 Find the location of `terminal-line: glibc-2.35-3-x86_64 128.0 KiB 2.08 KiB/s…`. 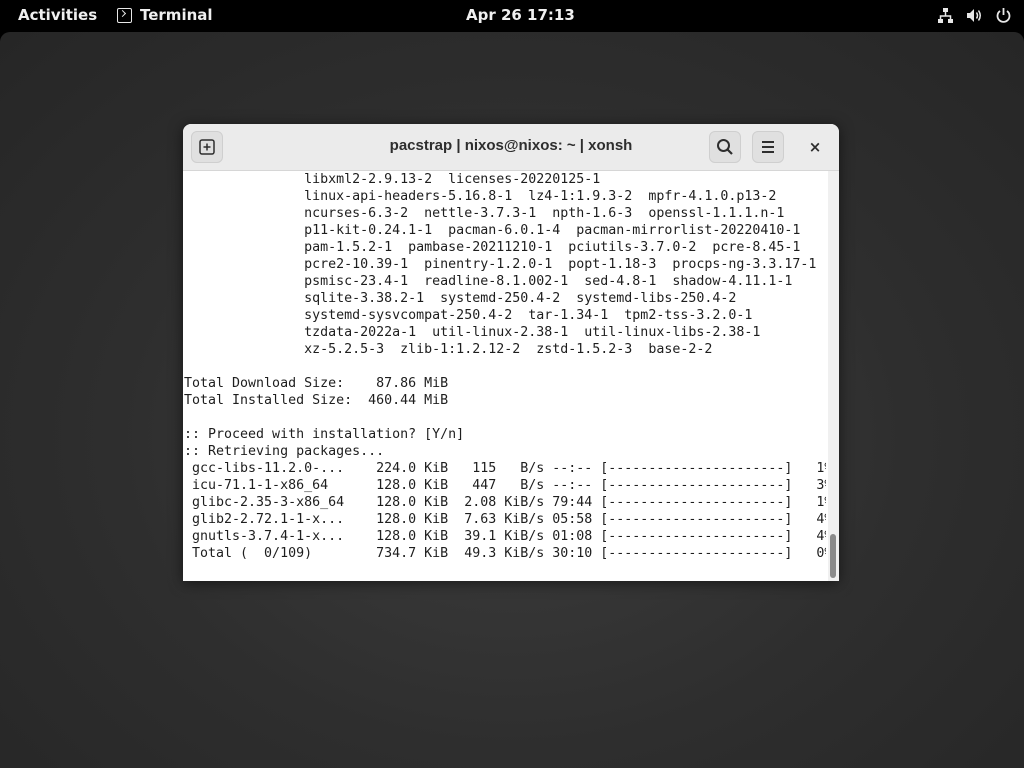

terminal-line: glibc-2.35-3-x86_64 128.0 KiB 2.08 KiB/s… is located at coordinates (505, 502).